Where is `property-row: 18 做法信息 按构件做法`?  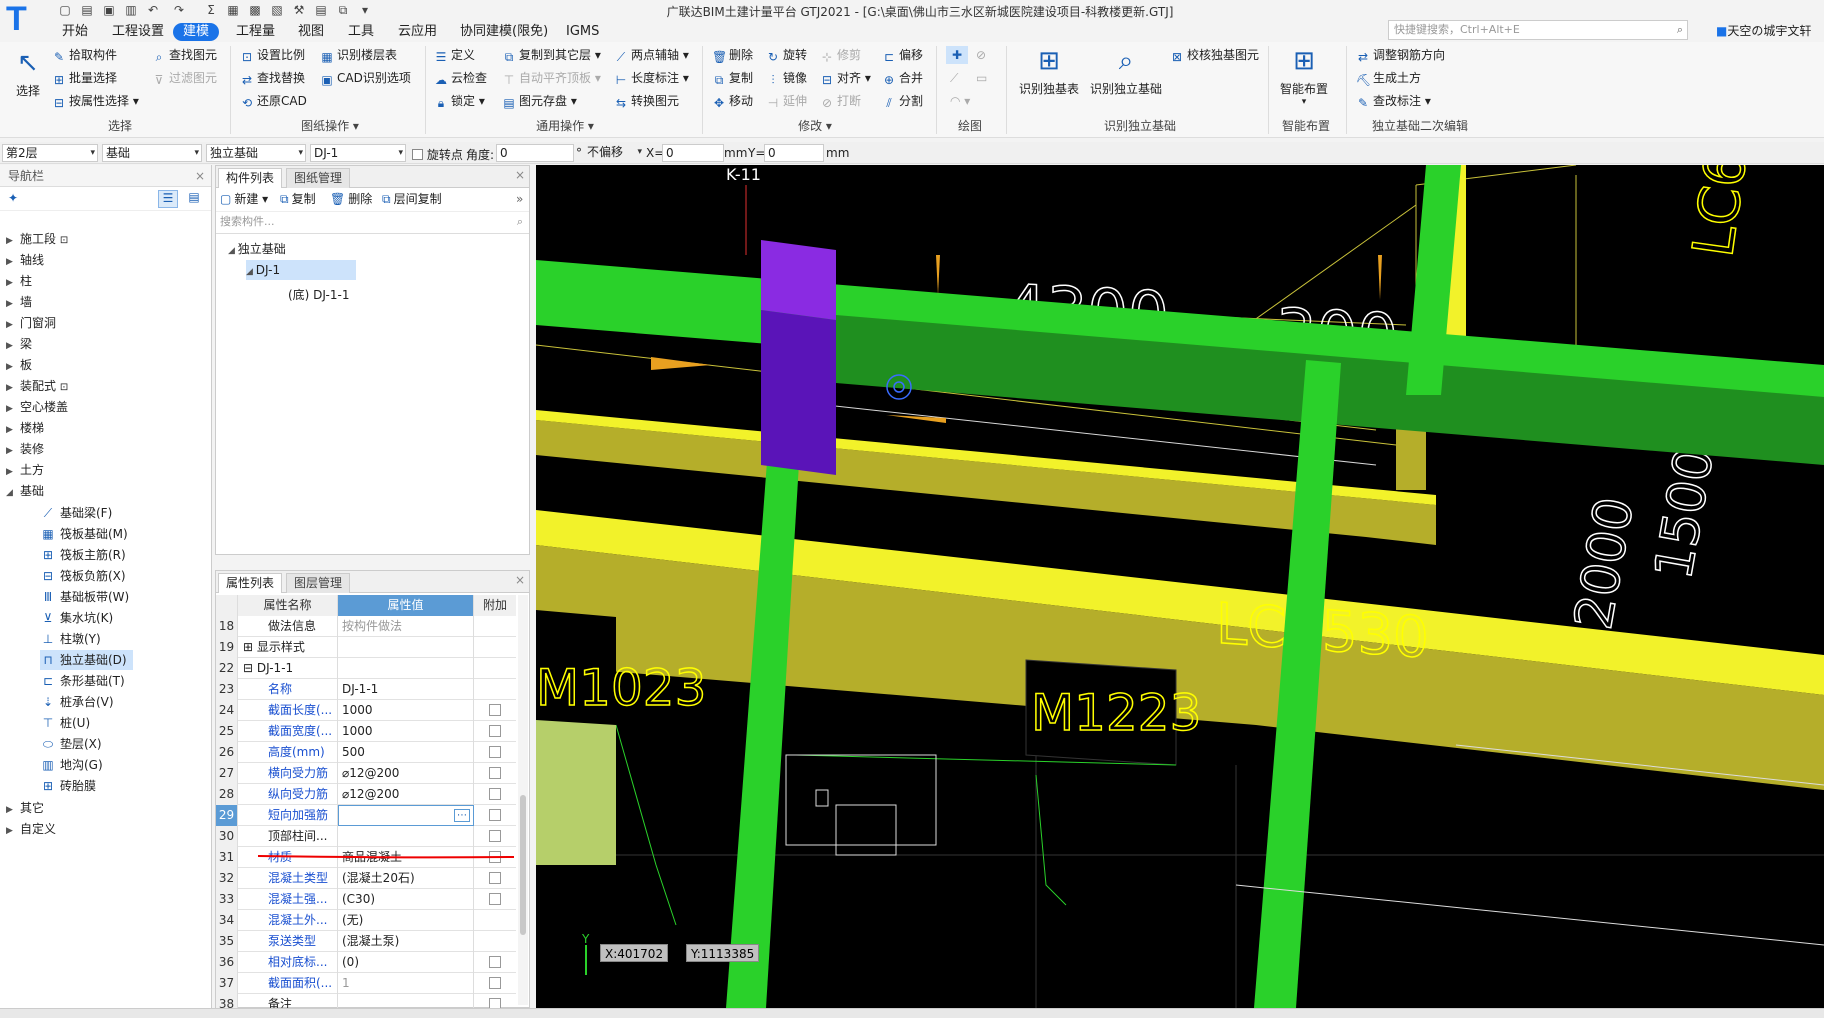 property-row: 18 做法信息 按构件做法 is located at coordinates (366, 626).